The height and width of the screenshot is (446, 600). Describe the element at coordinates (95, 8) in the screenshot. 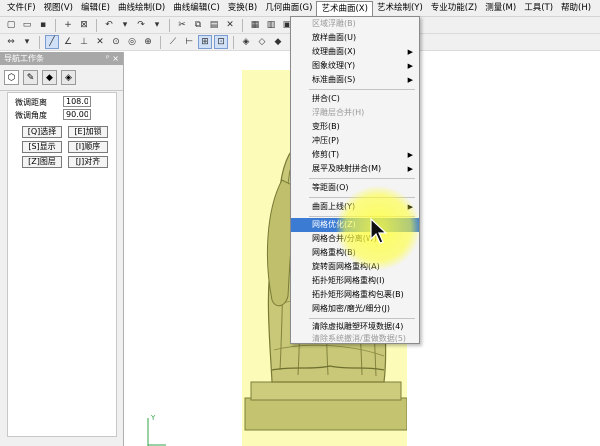

I see `menu-edit: 编辑(E)` at that location.